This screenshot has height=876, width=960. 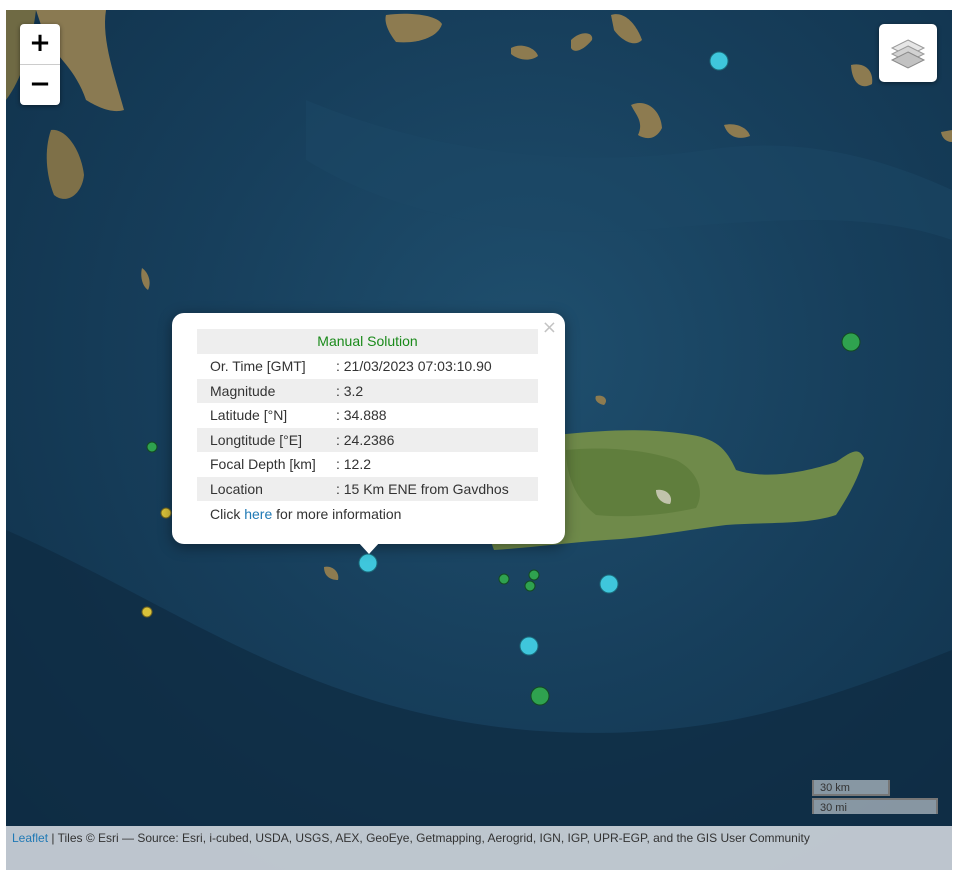 I want to click on zoom-control: + −, so click(x=40, y=64).